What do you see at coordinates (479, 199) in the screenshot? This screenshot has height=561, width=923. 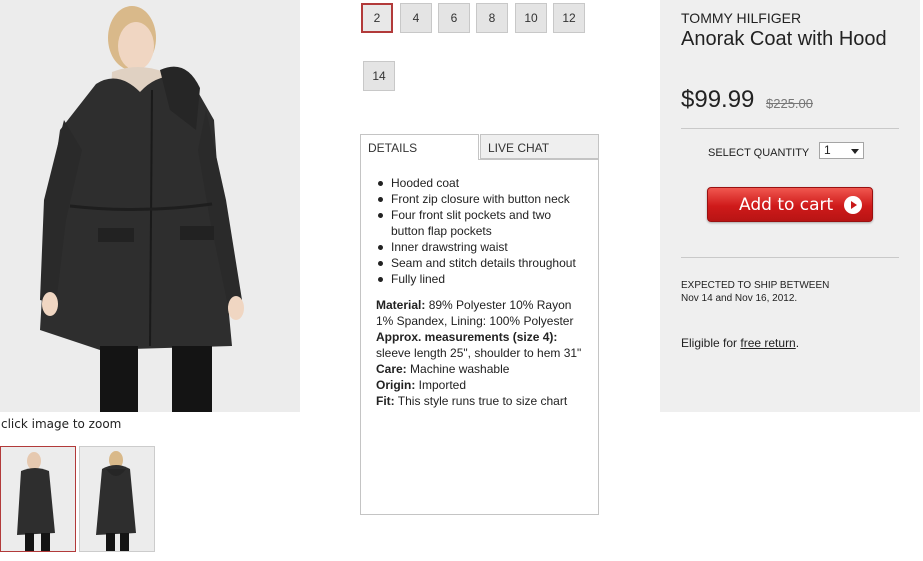 I see `list-item: Front zip closure with button neck` at bounding box center [479, 199].